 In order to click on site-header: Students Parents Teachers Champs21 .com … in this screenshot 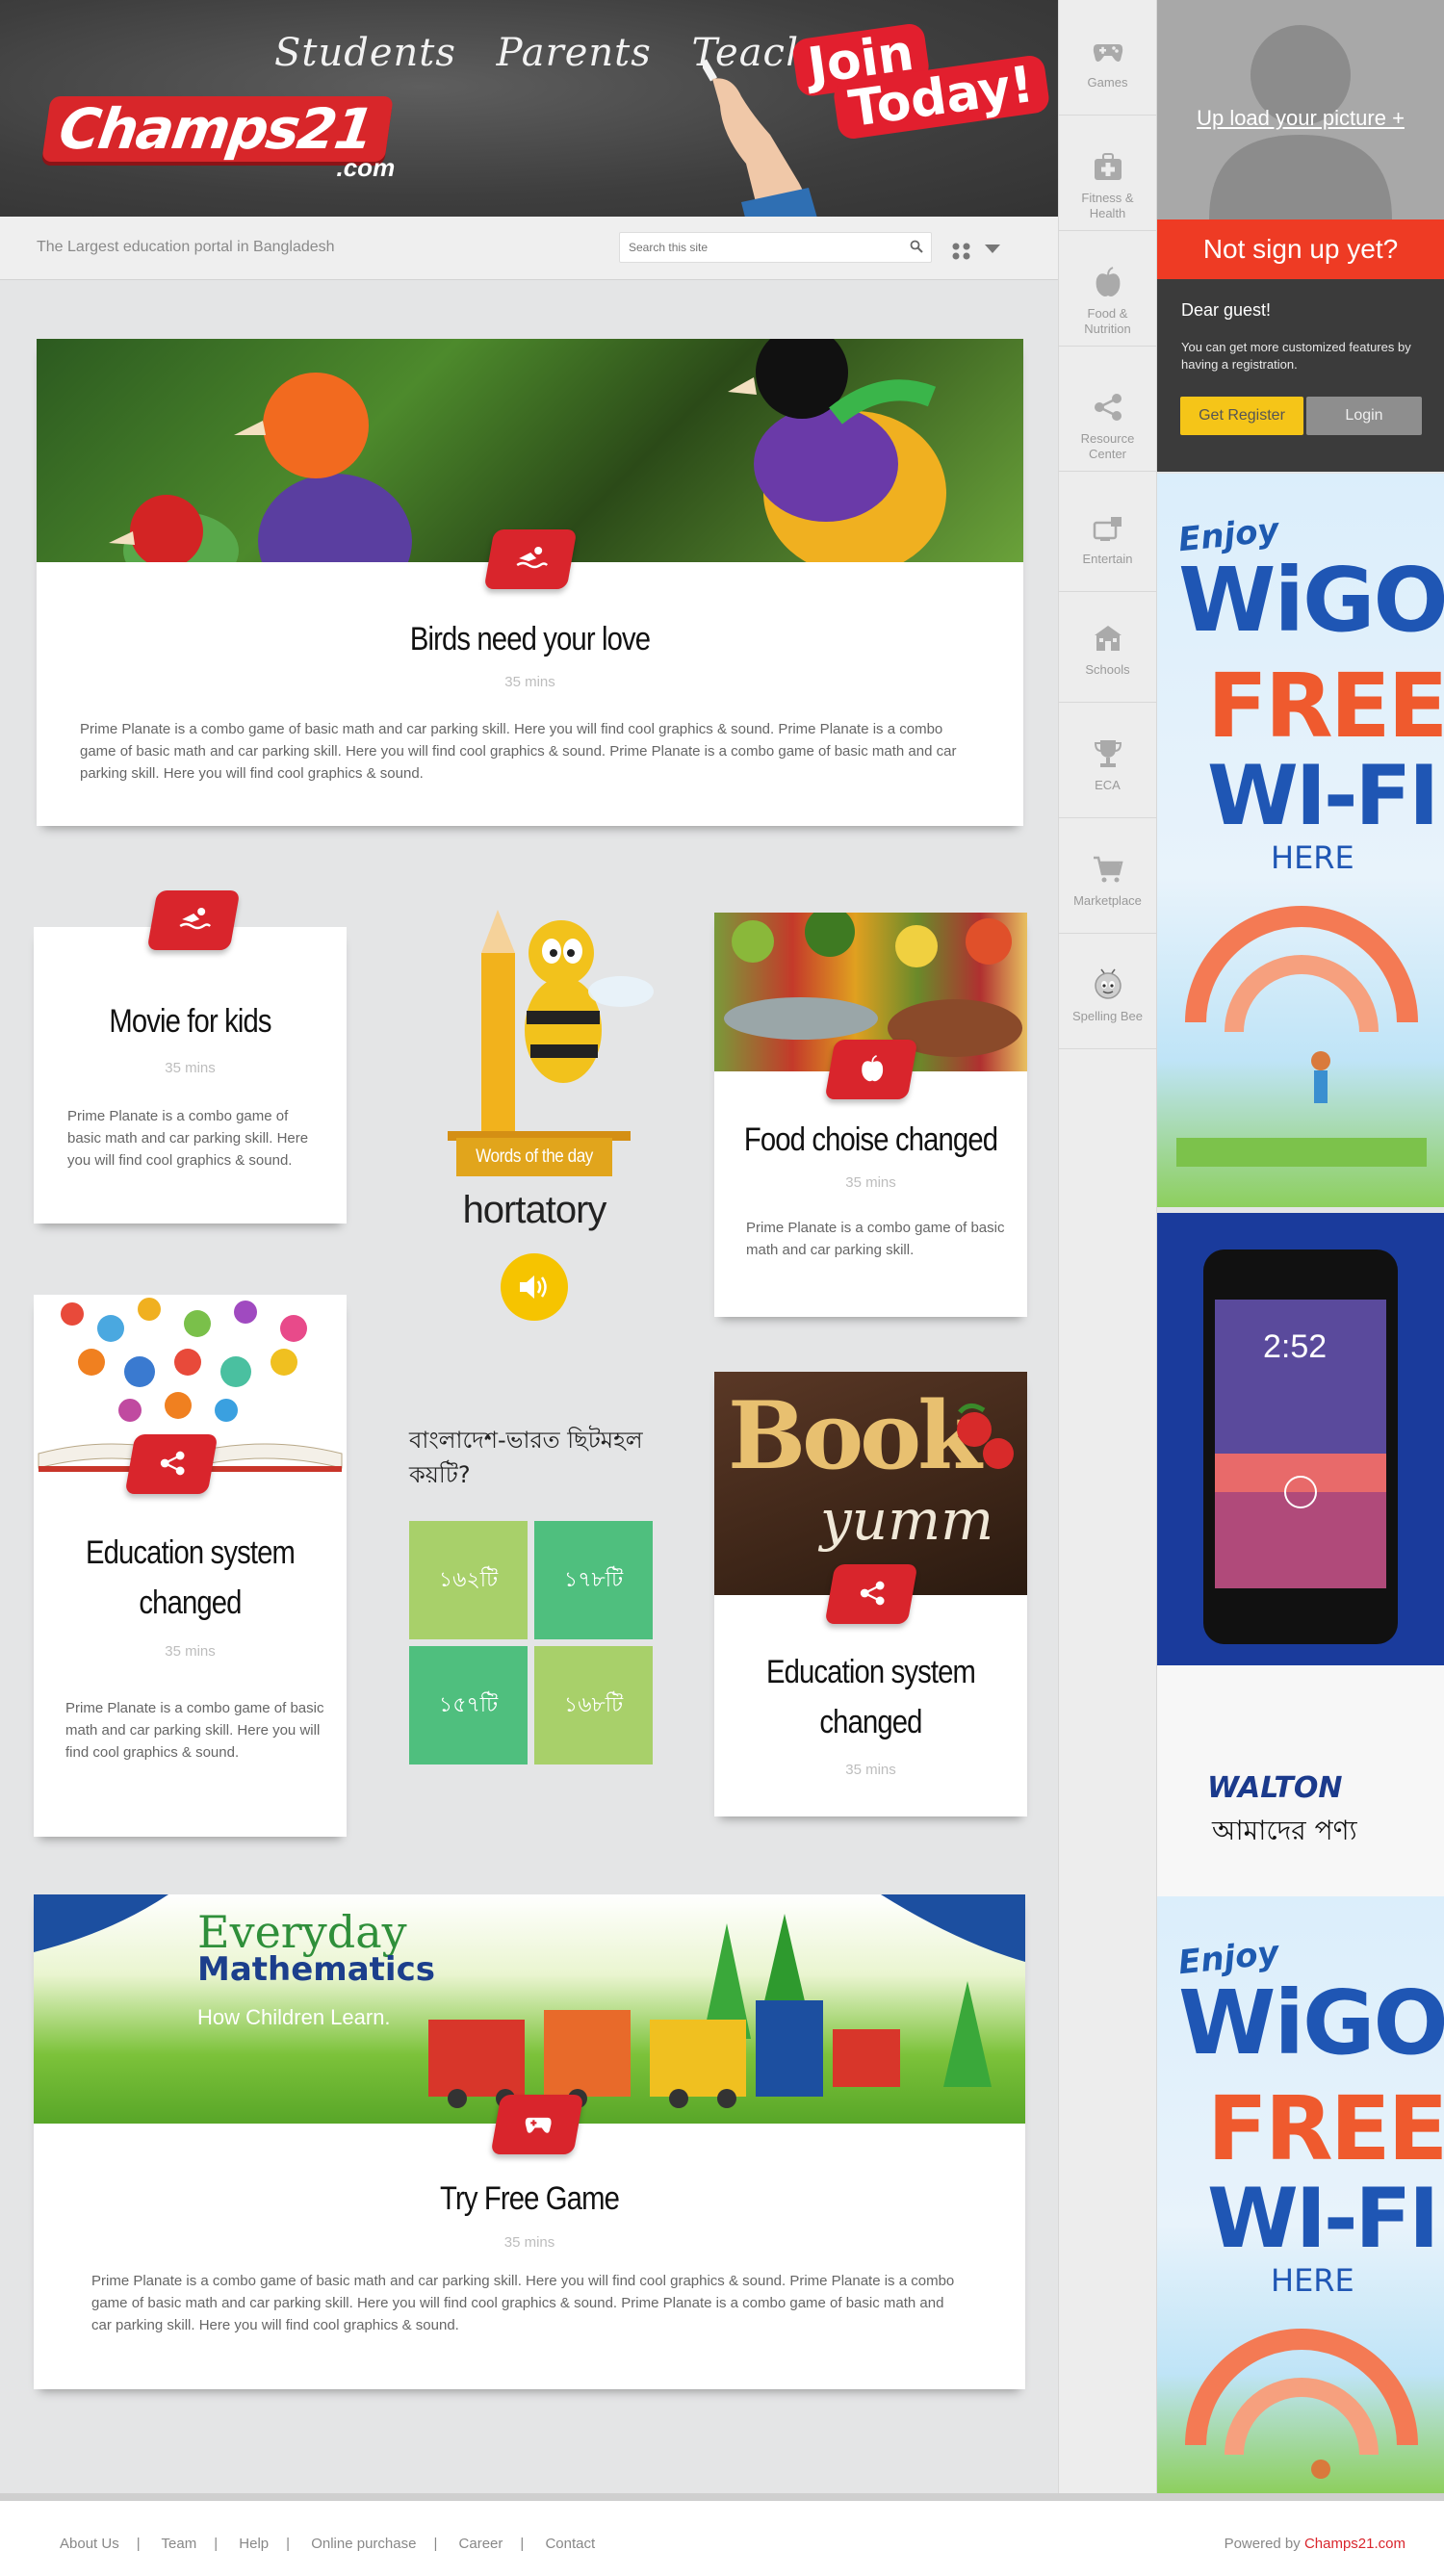, I will do `click(529, 109)`.